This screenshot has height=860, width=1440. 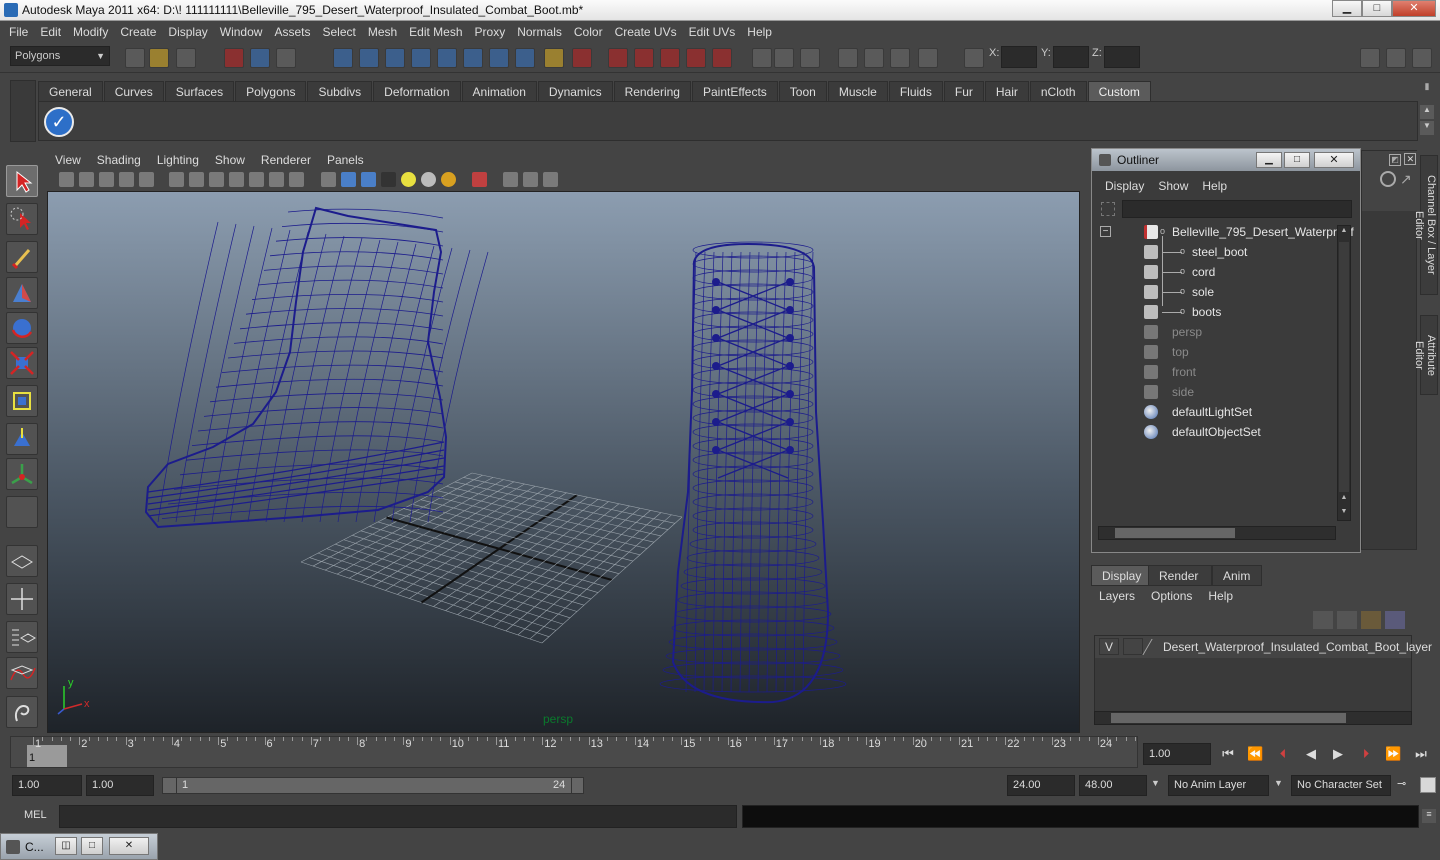 I want to click on current-frame-field: 1.00, so click(x=1177, y=754).